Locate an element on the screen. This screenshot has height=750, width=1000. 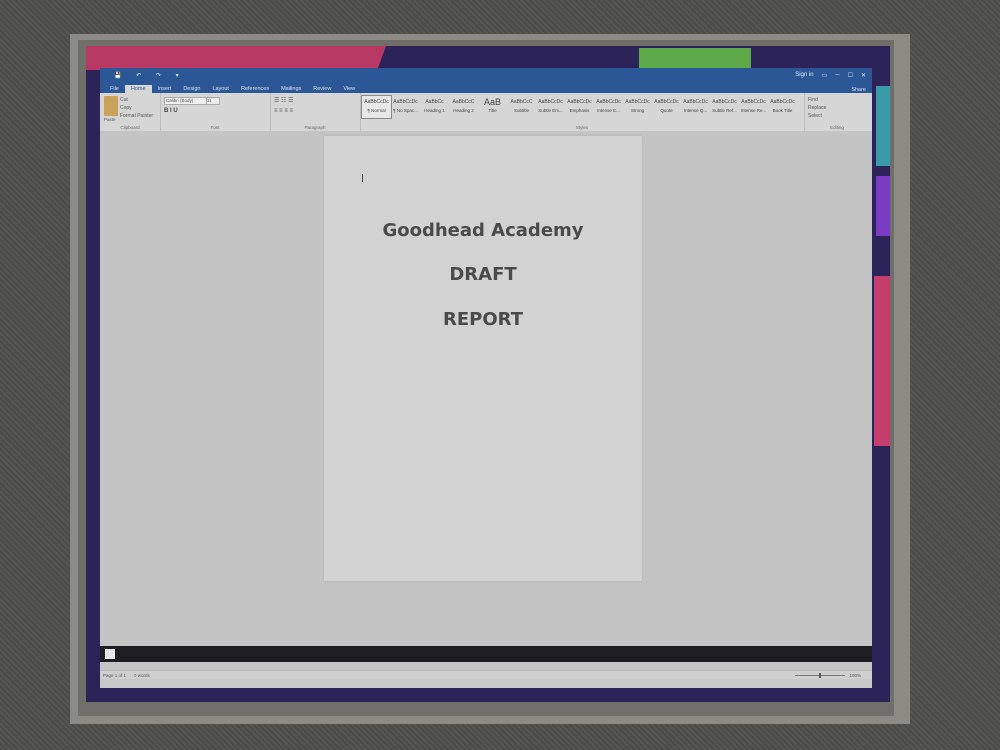
minimize-button: ─ is located at coordinates (837, 75).